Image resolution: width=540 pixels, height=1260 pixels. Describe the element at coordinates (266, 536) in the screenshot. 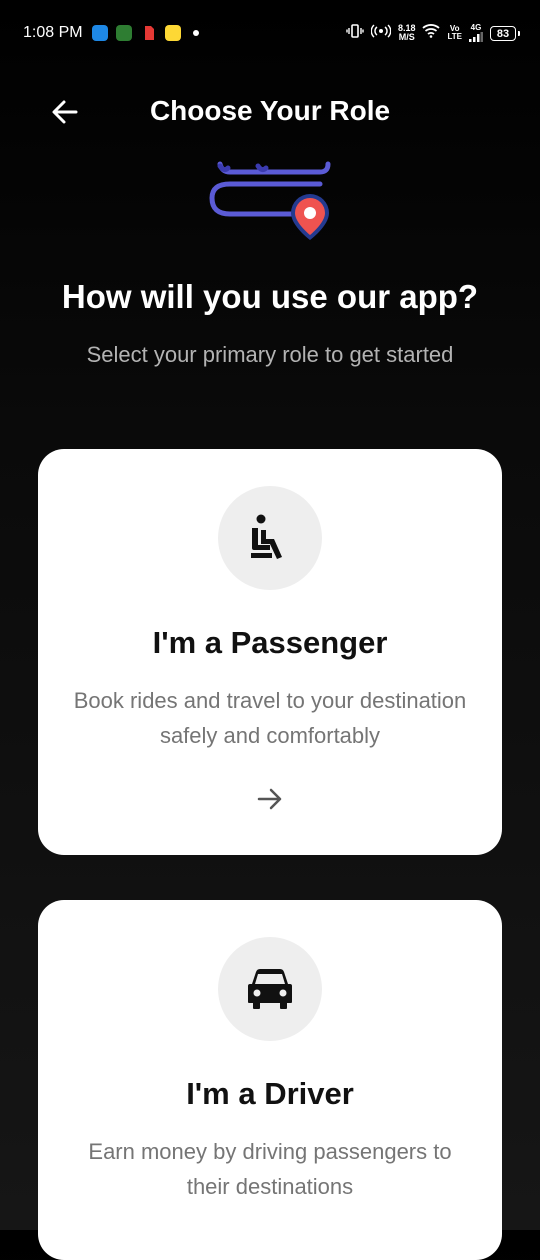

I see `seated-passenger-icon` at that location.